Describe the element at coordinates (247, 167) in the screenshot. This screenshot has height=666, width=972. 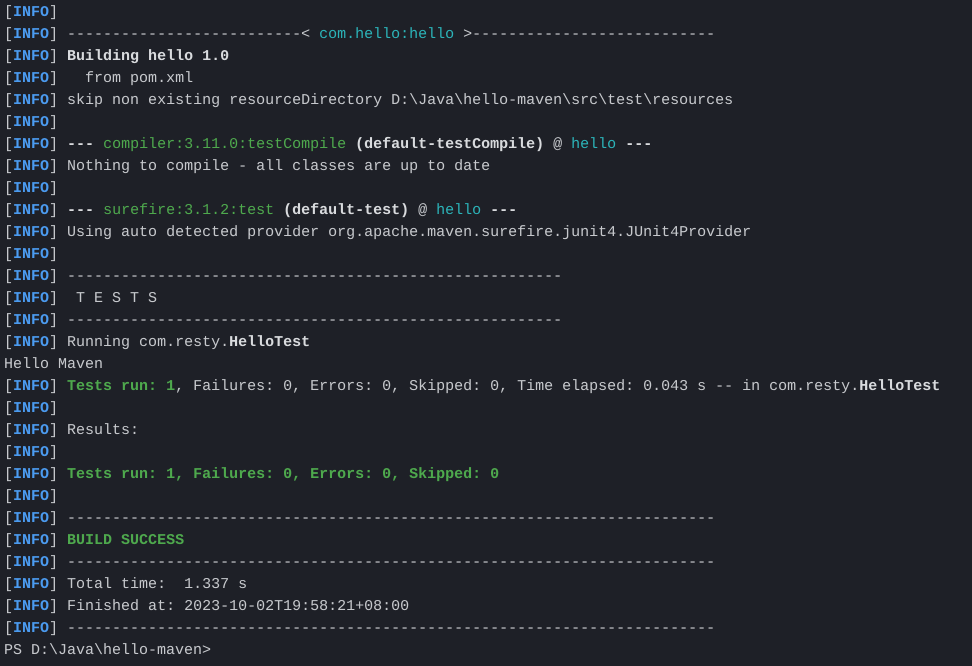
I see `log-line: [INFO] Nothing to compile - all classes are up to date` at that location.